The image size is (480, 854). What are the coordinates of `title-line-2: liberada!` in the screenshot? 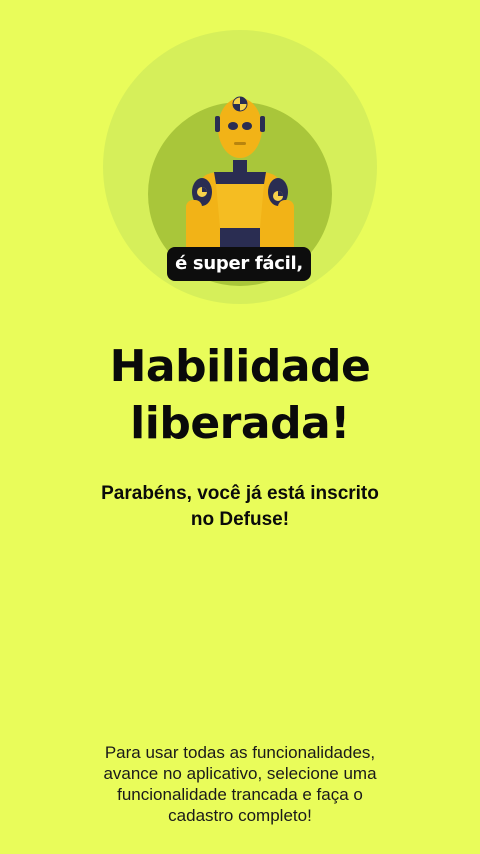 It's located at (240, 423).